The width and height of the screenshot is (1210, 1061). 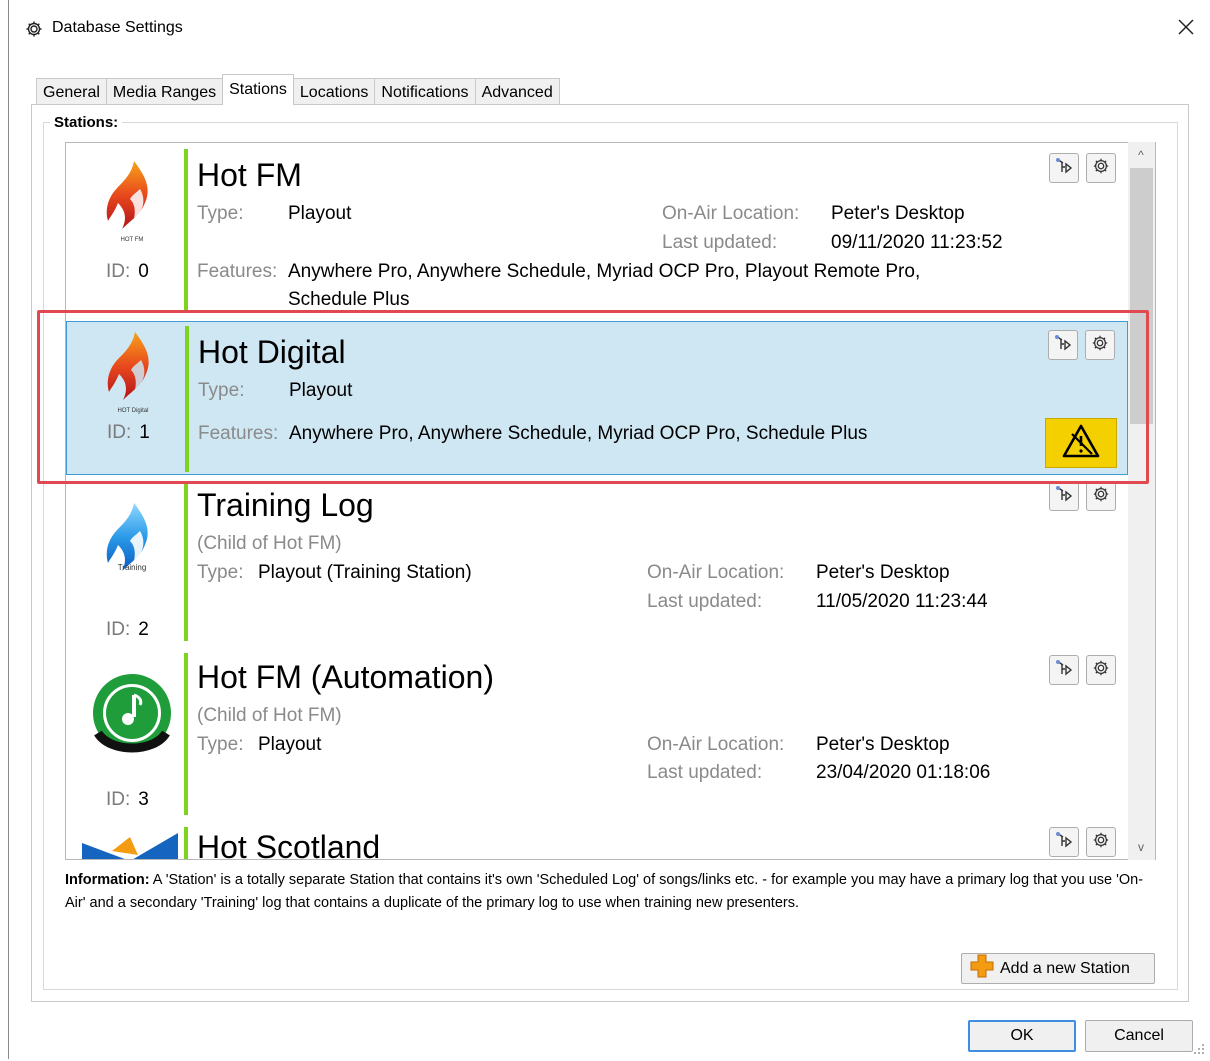 I want to click on gear-icon, so click(x=34, y=29).